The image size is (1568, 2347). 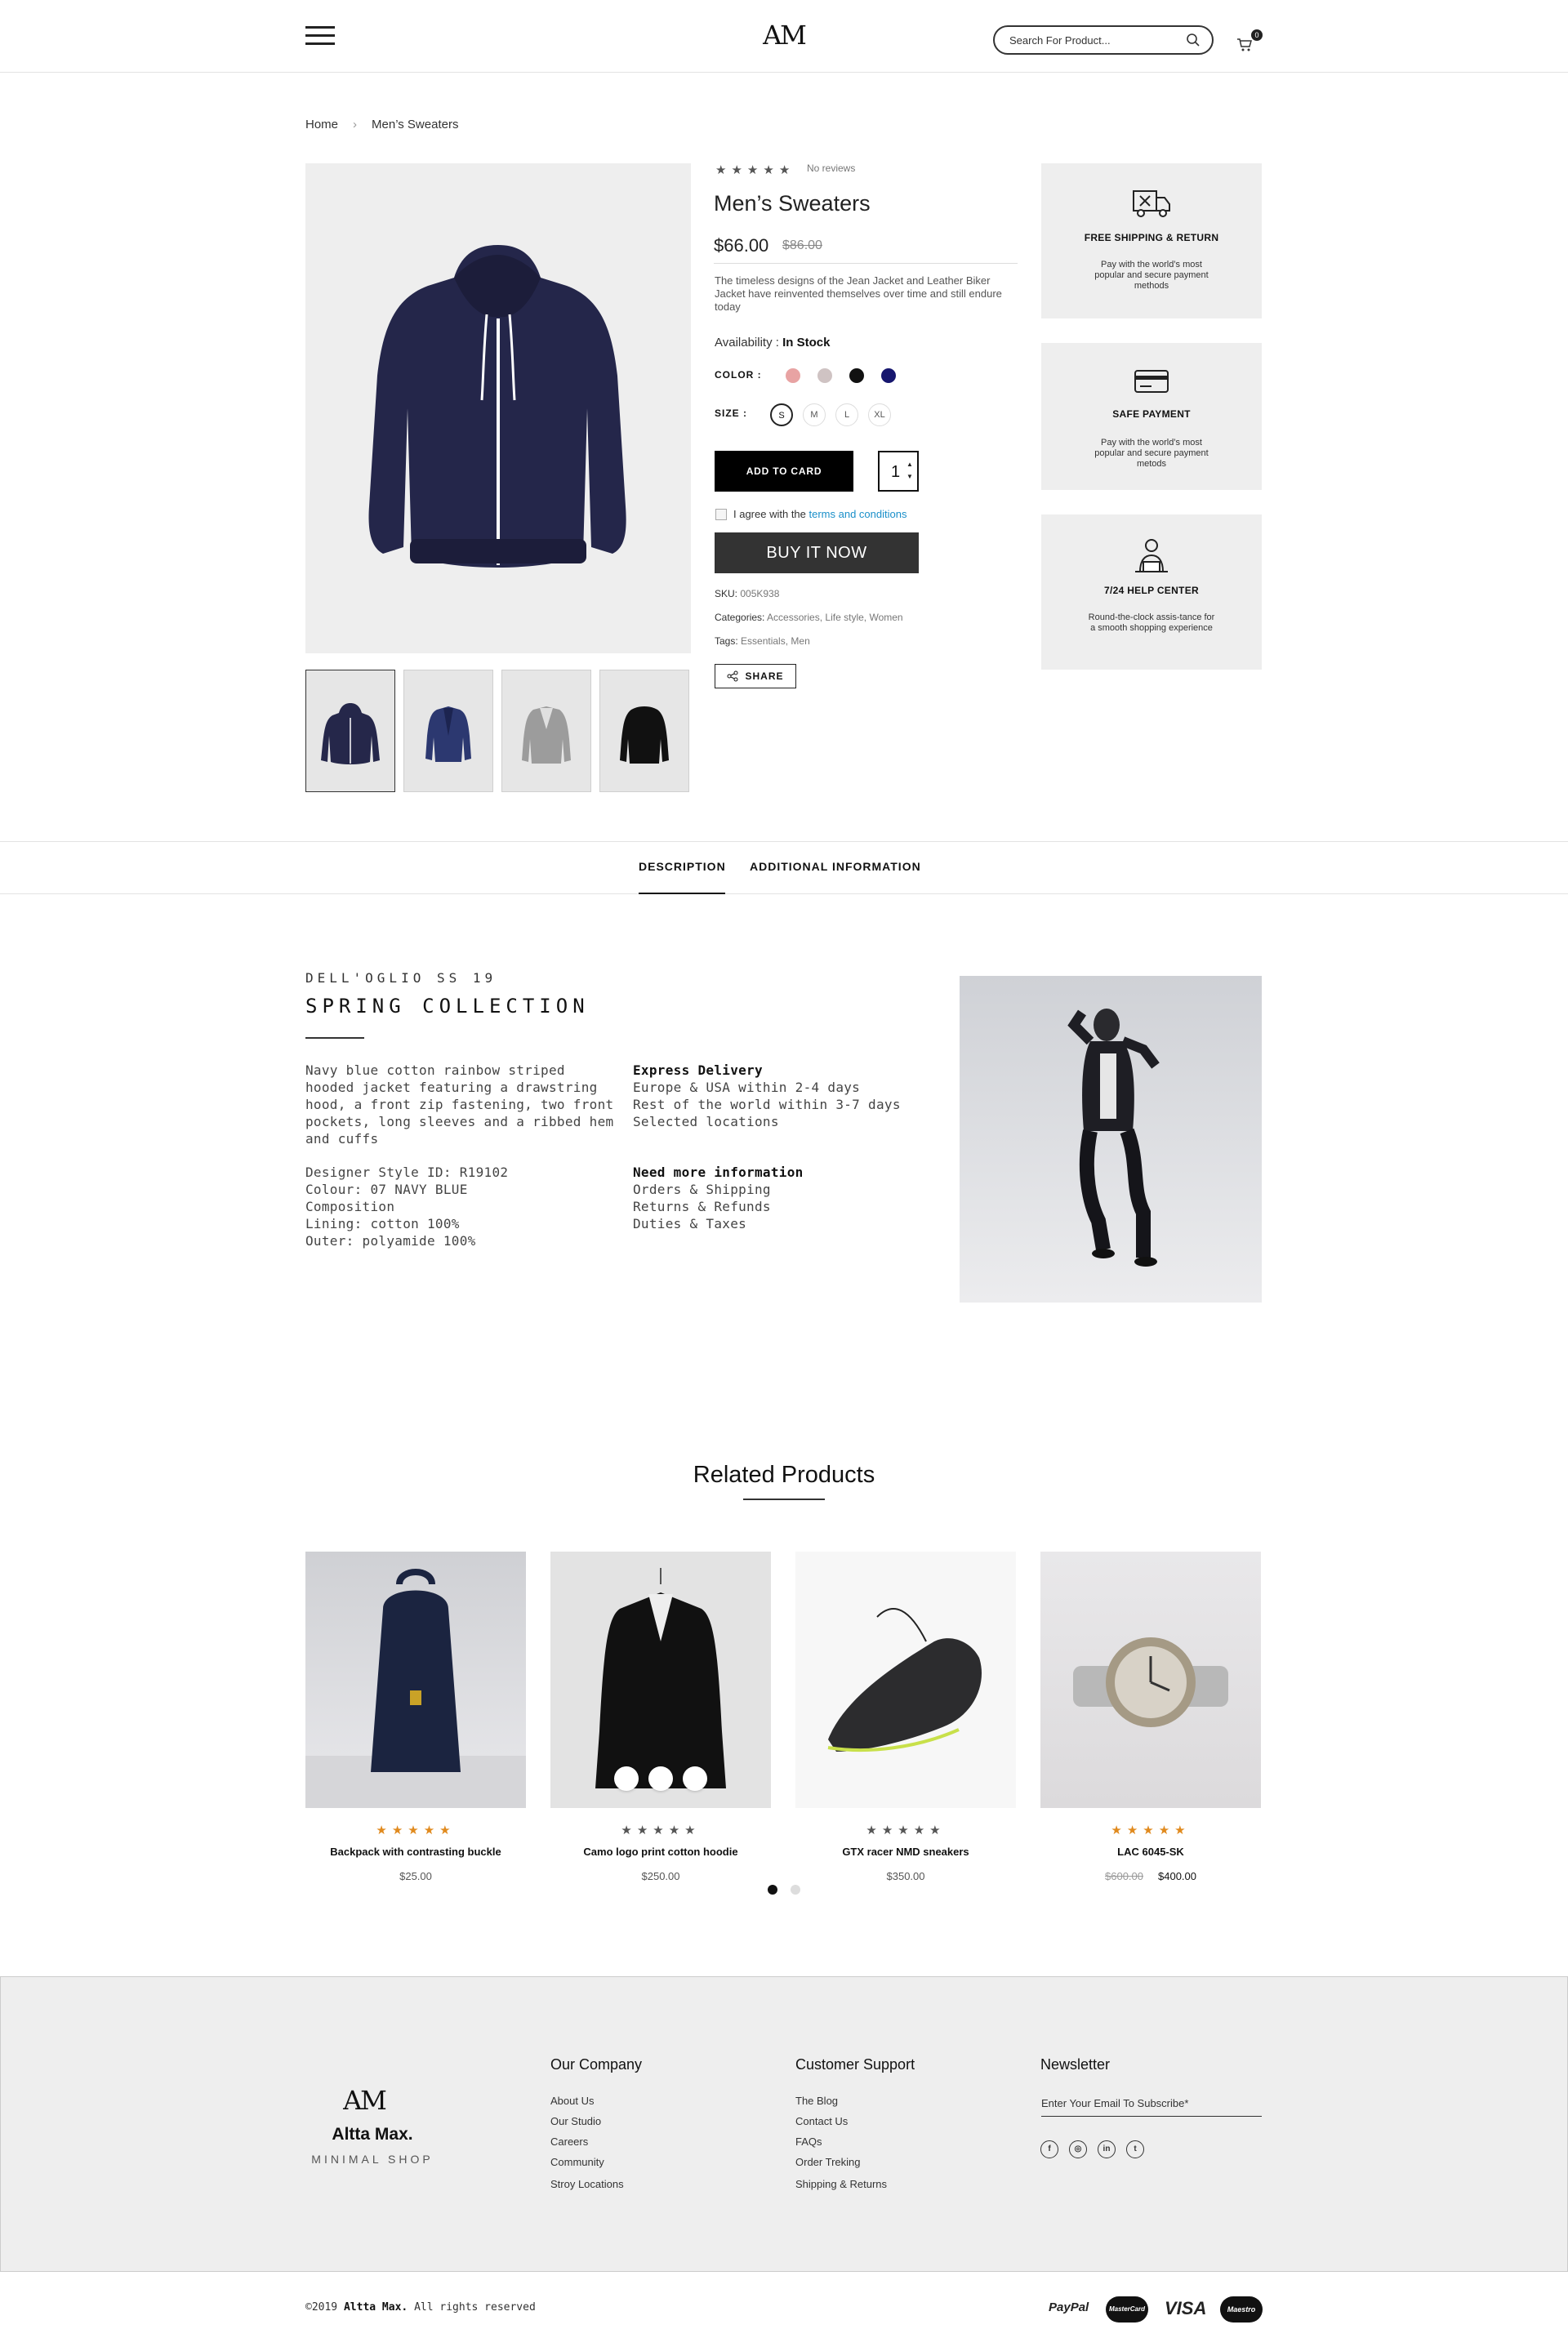 I want to click on add-to-cart-bag-icon, so click(x=660, y=1778).